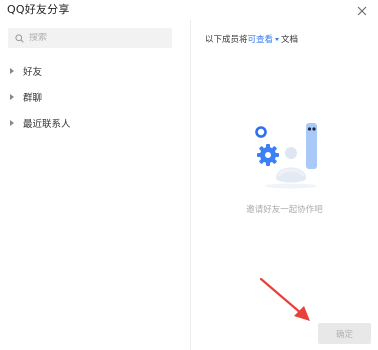 The image size is (378, 350). What do you see at coordinates (47, 124) in the screenshot?
I see `tree-item-label: 最近联系人` at bounding box center [47, 124].